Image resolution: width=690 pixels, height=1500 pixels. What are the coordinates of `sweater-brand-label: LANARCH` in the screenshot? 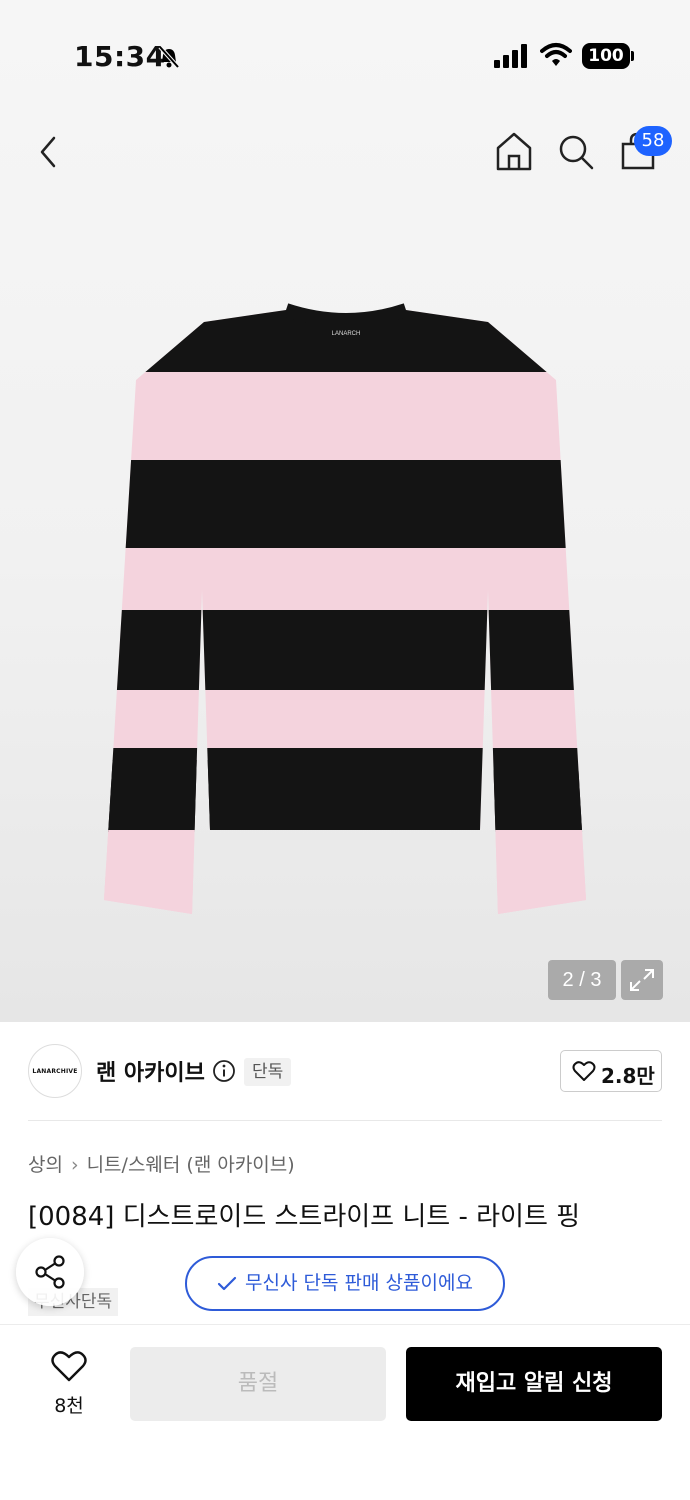 It's located at (346, 334).